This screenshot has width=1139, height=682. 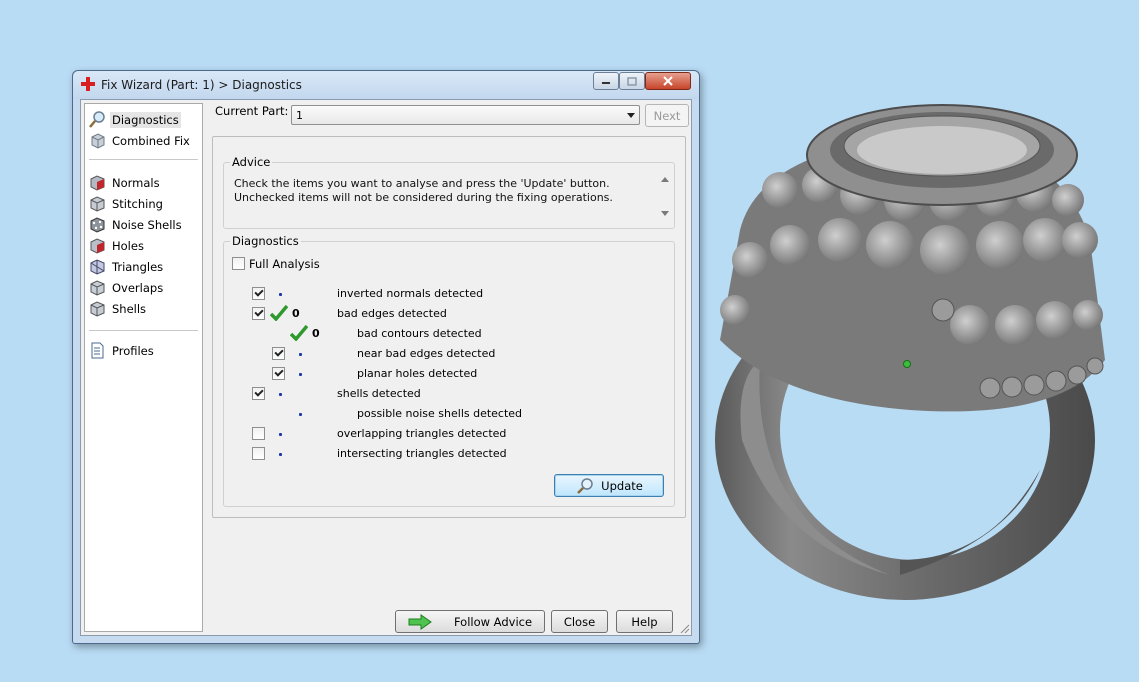 I want to click on overlapping-triangles-checkbox, so click(x=258, y=433).